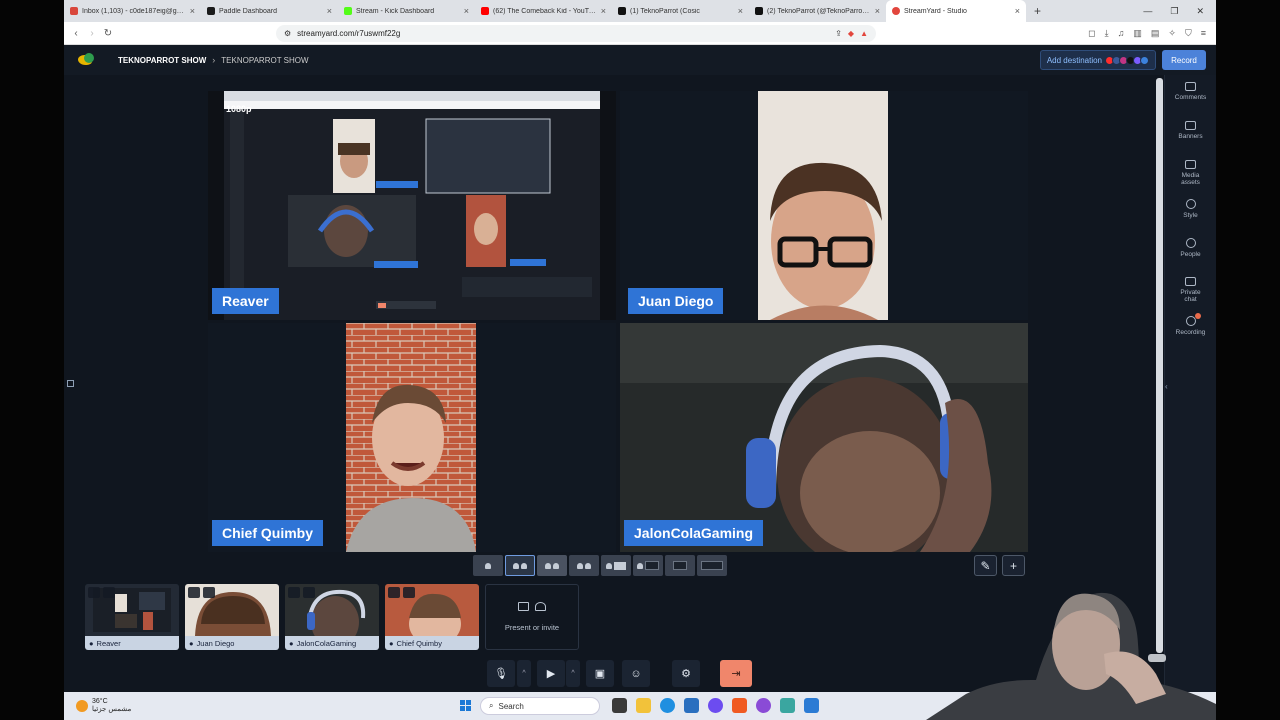  Describe the element at coordinates (1190, 328) in the screenshot. I see `sidebar-item-recording: Recording` at that location.